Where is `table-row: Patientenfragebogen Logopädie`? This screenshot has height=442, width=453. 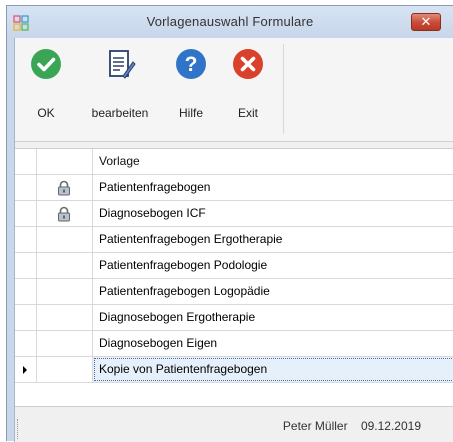 table-row: Patientenfragebogen Logopädie is located at coordinates (234, 292).